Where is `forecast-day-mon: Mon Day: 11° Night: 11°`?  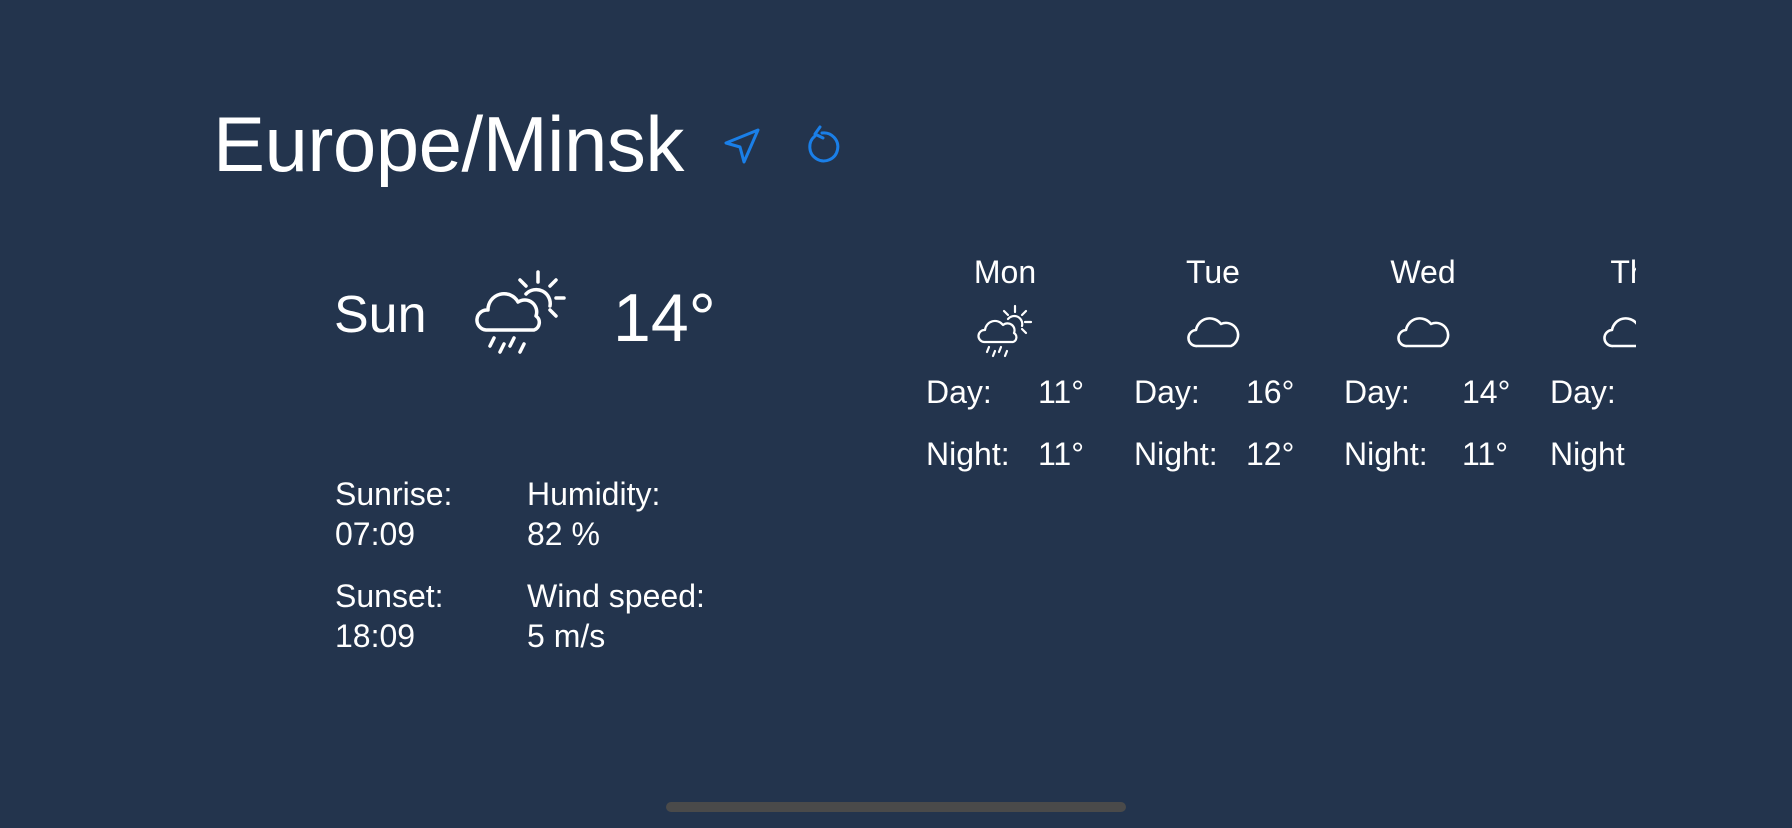
forecast-day-mon: Mon Day: 11° Night: 11° is located at coordinates (1005, 368).